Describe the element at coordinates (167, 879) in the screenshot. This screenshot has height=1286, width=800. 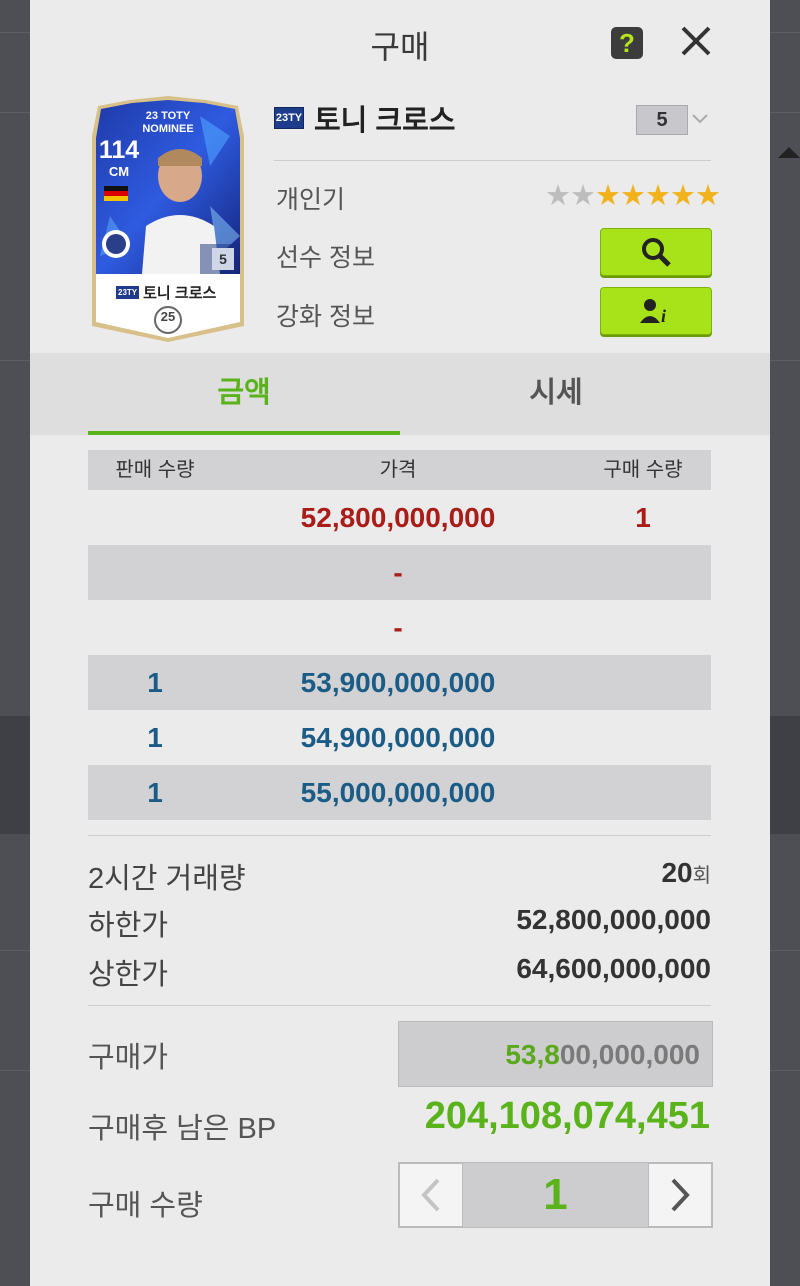
I see `trade-volume-label: 2시간 거래량` at that location.